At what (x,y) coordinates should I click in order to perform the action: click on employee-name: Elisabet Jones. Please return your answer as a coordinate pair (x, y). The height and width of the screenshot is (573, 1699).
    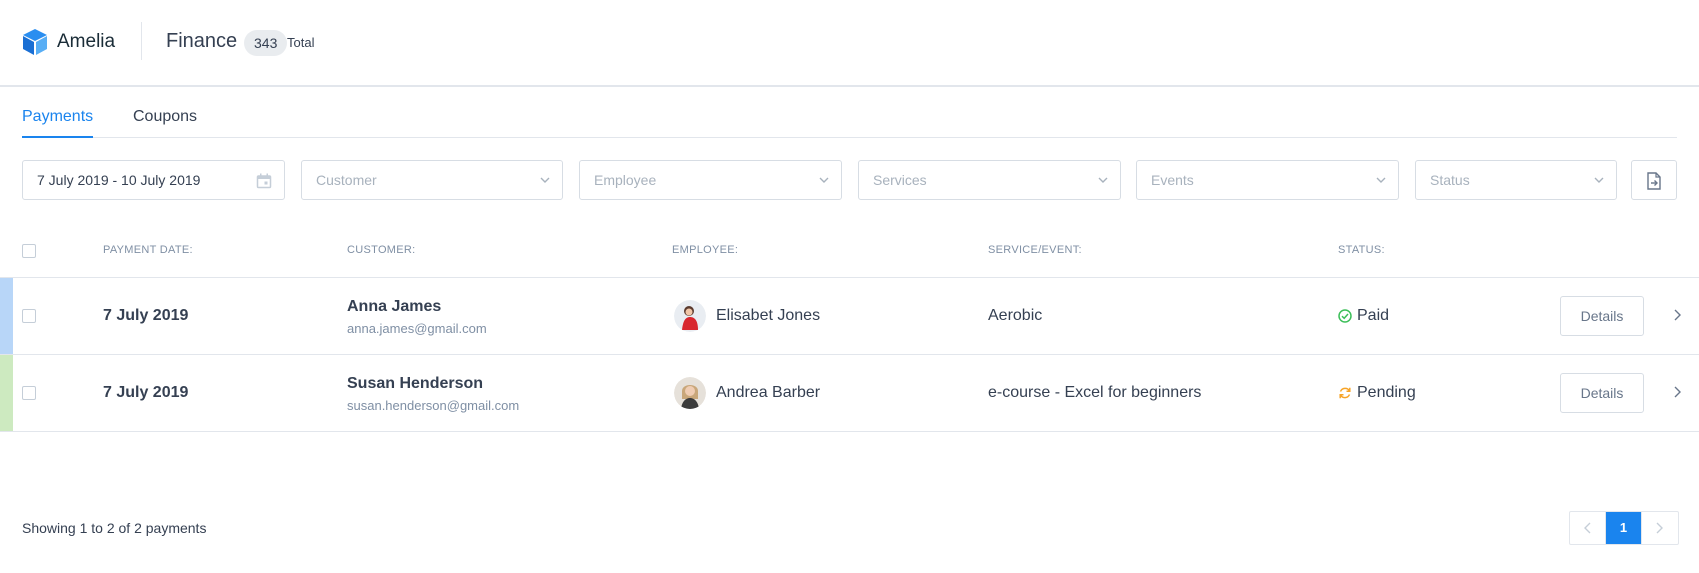
    Looking at the image, I should click on (768, 315).